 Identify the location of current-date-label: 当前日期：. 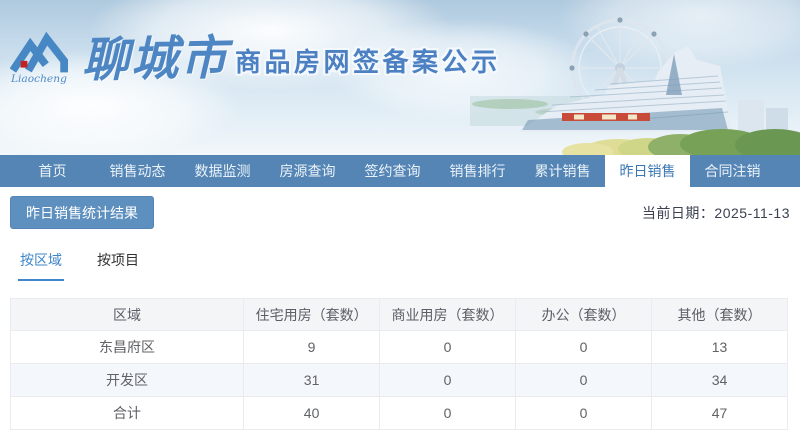
(678, 212).